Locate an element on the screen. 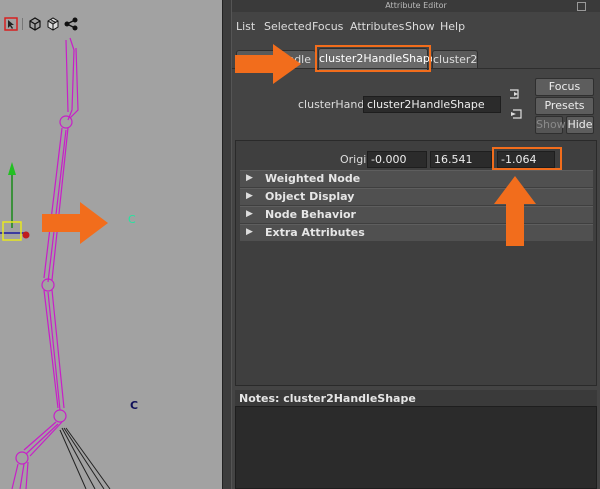  origin-x-field: -0.000 is located at coordinates (397, 159).